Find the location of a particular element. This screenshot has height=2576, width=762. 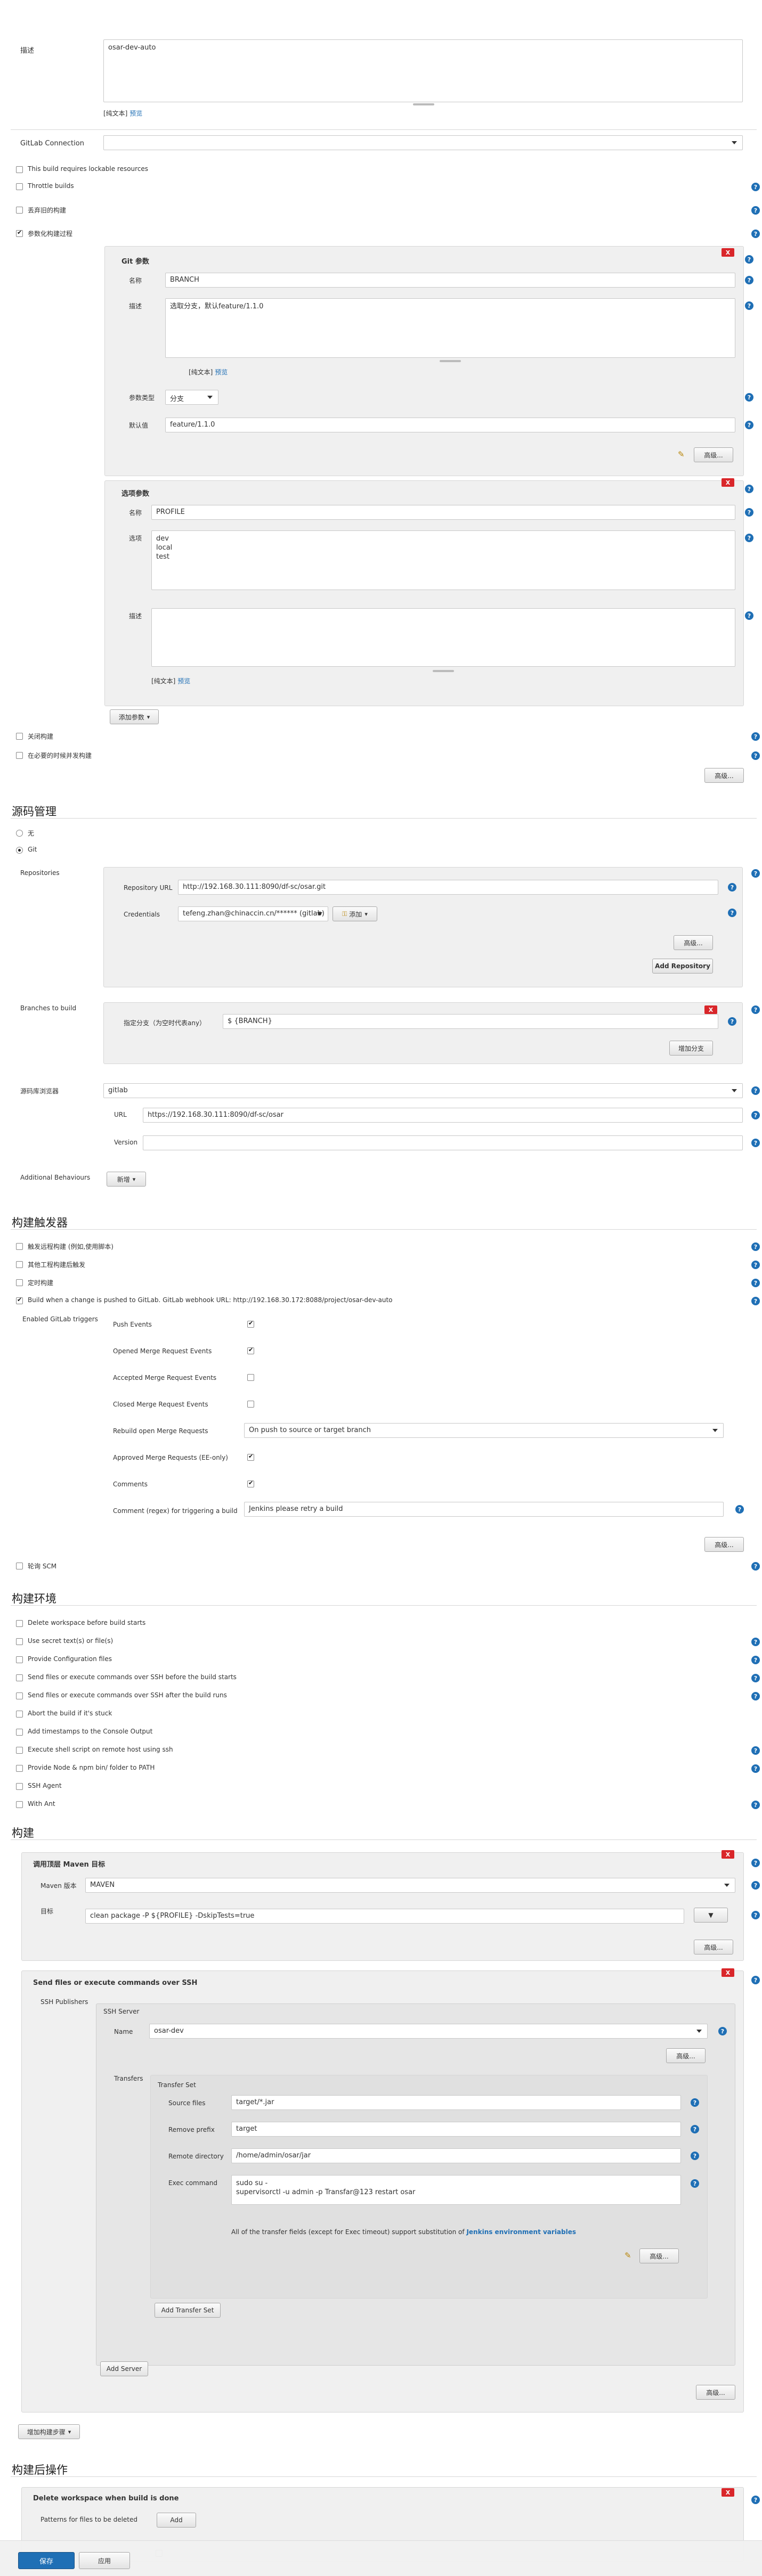

accepted-mr-checkbox is located at coordinates (250, 1377).